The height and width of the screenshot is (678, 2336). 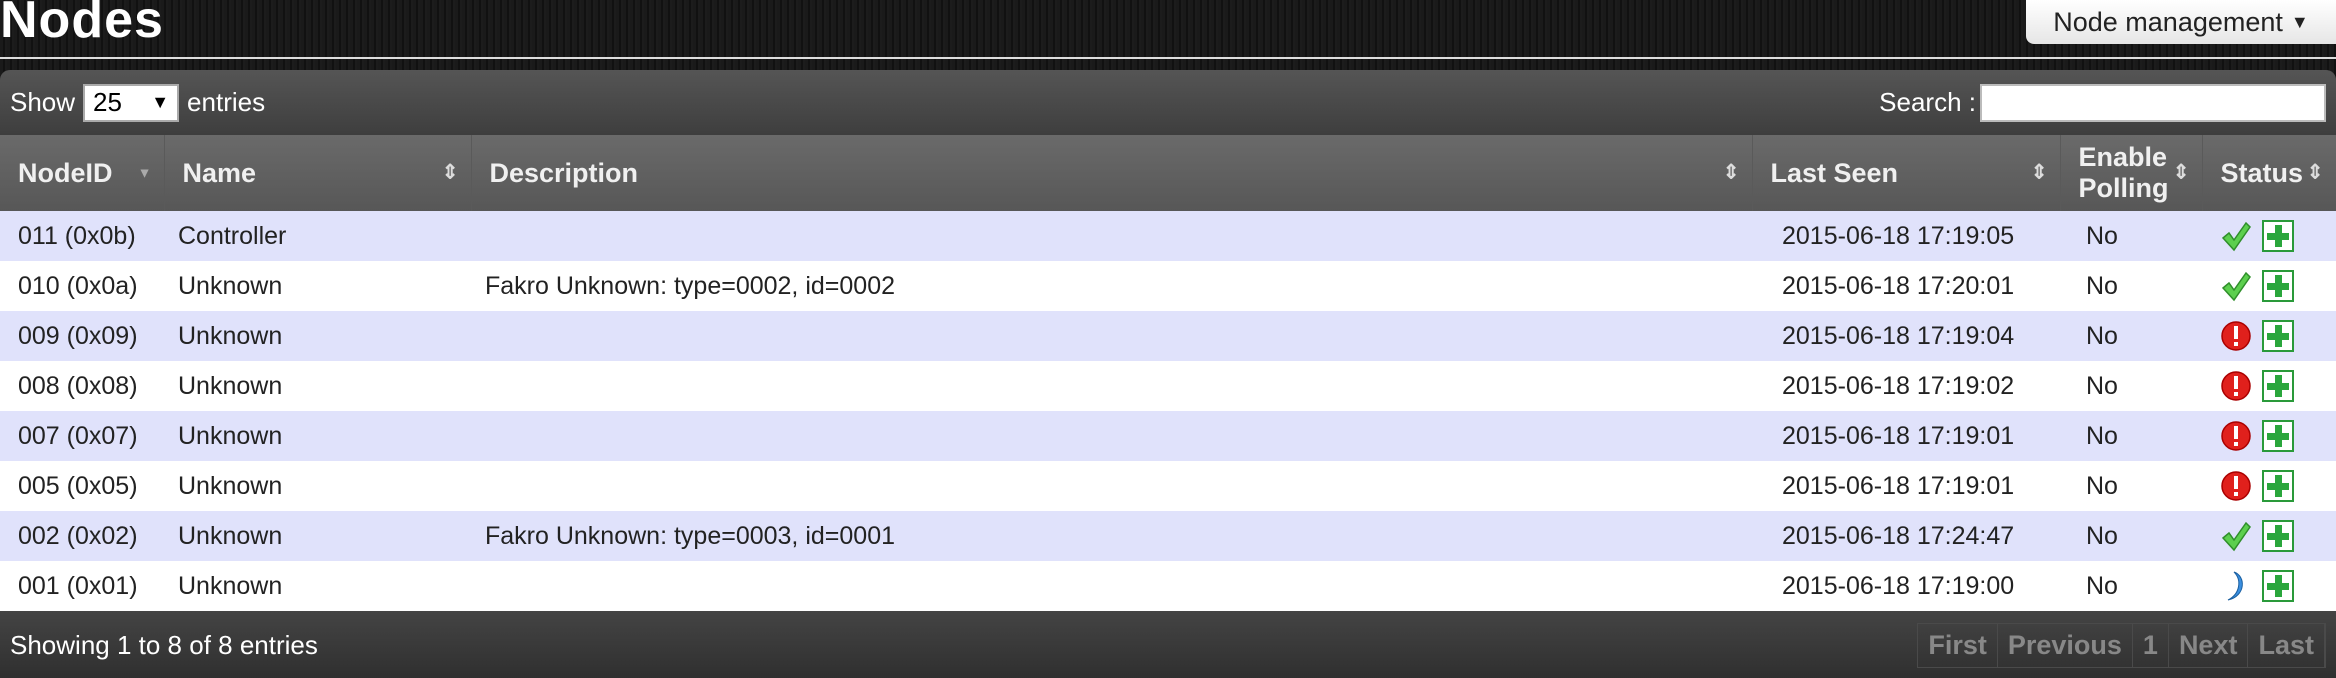 What do you see at coordinates (164, 644) in the screenshot?
I see `table-info: Showing 1 to 8 of 8 entries` at bounding box center [164, 644].